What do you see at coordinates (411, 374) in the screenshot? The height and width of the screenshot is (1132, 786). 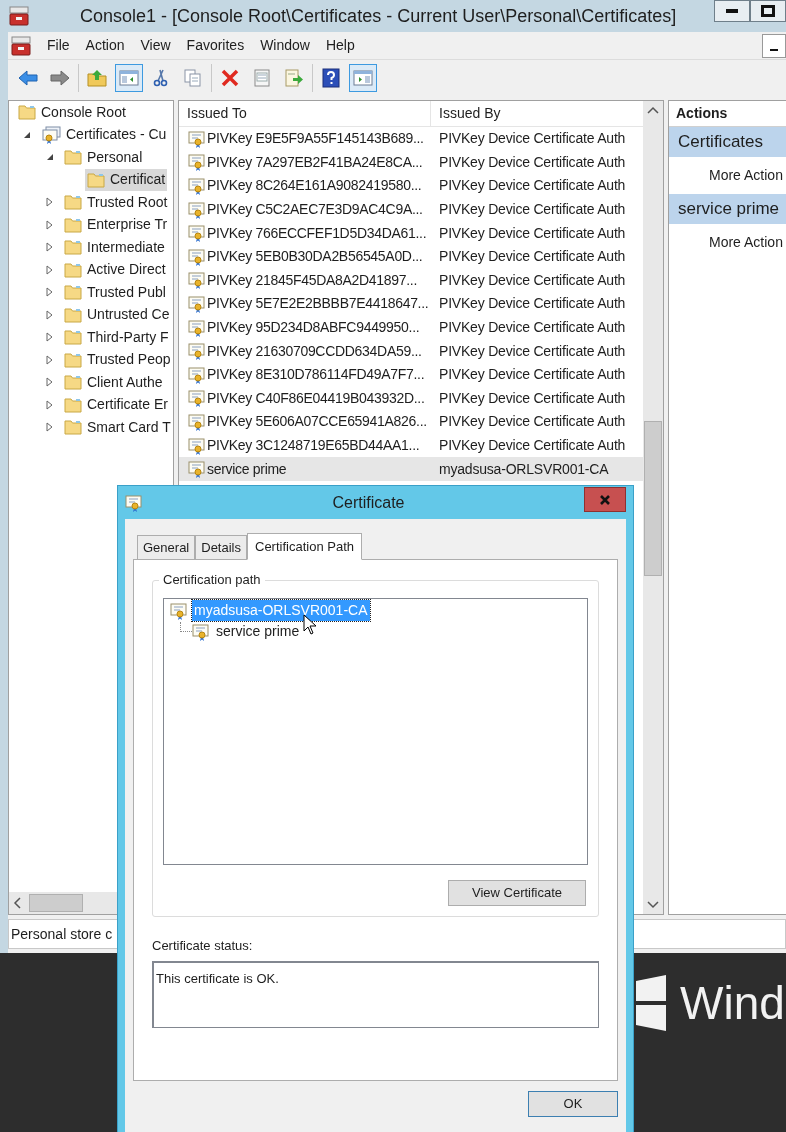 I see `list-row: PIVKey 8E310D786114FD49A7F7... PIVKey Device Certificate Auth` at bounding box center [411, 374].